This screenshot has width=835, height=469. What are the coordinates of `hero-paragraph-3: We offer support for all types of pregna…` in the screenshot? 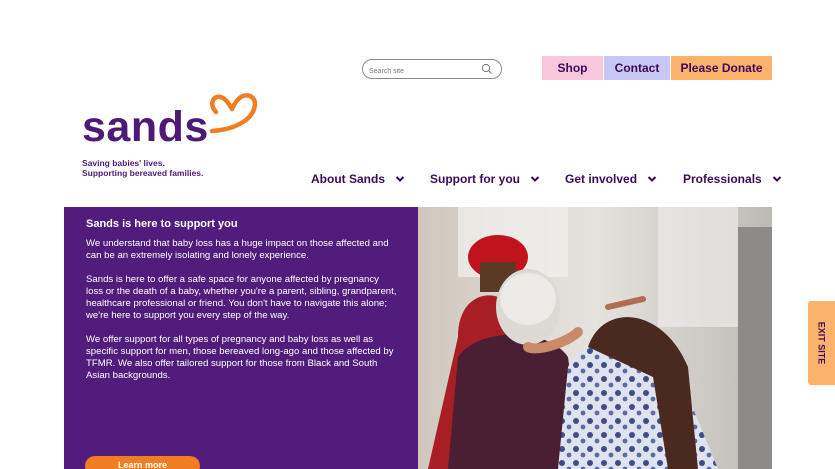 It's located at (240, 357).